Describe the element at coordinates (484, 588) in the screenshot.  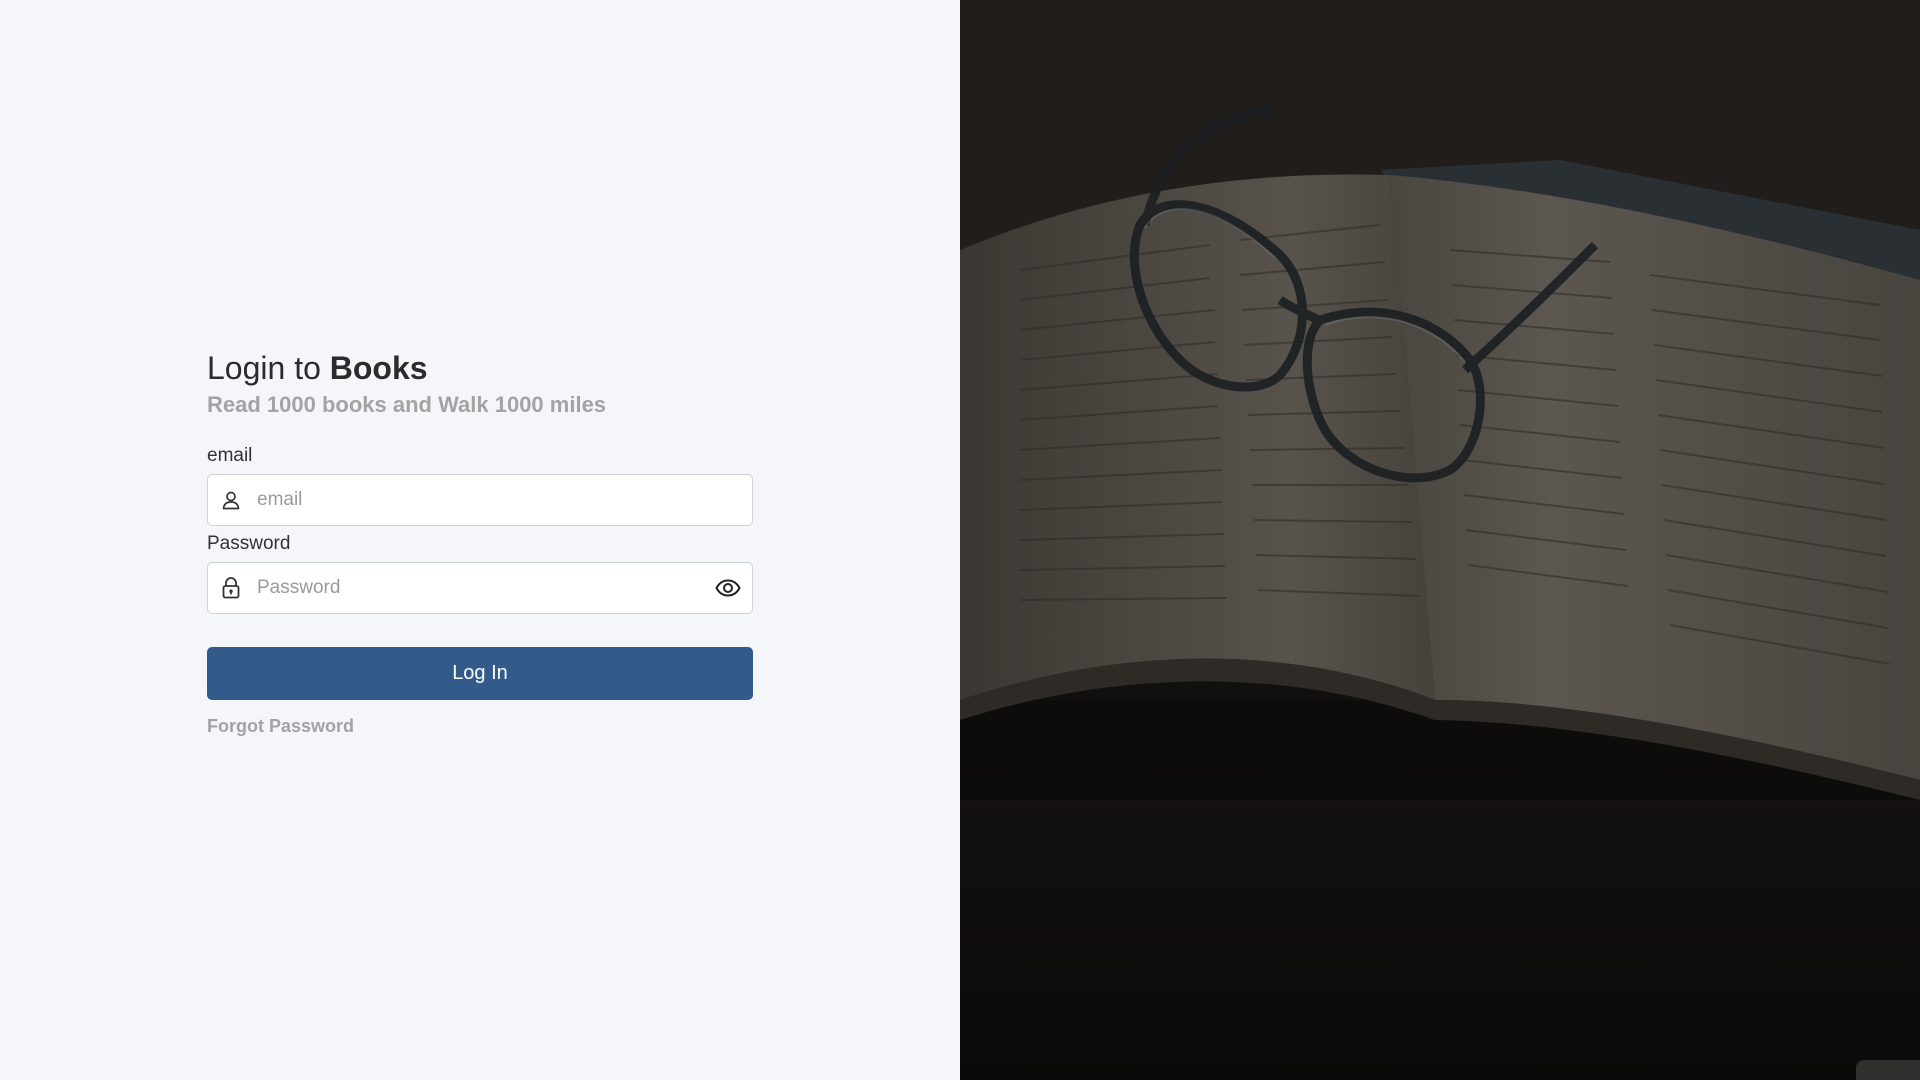
I see `password-input` at that location.